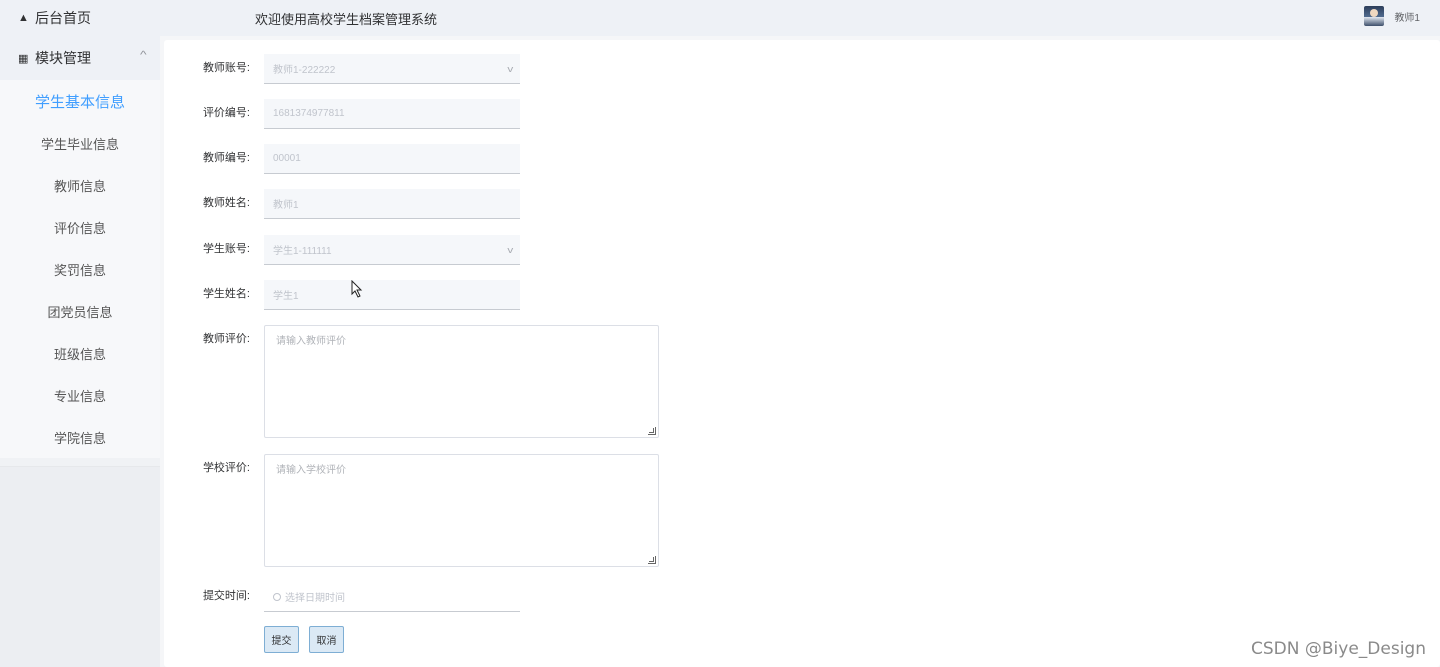  Describe the element at coordinates (304, 70) in the screenshot. I see `teacher-account-value: 教师1-222222` at that location.